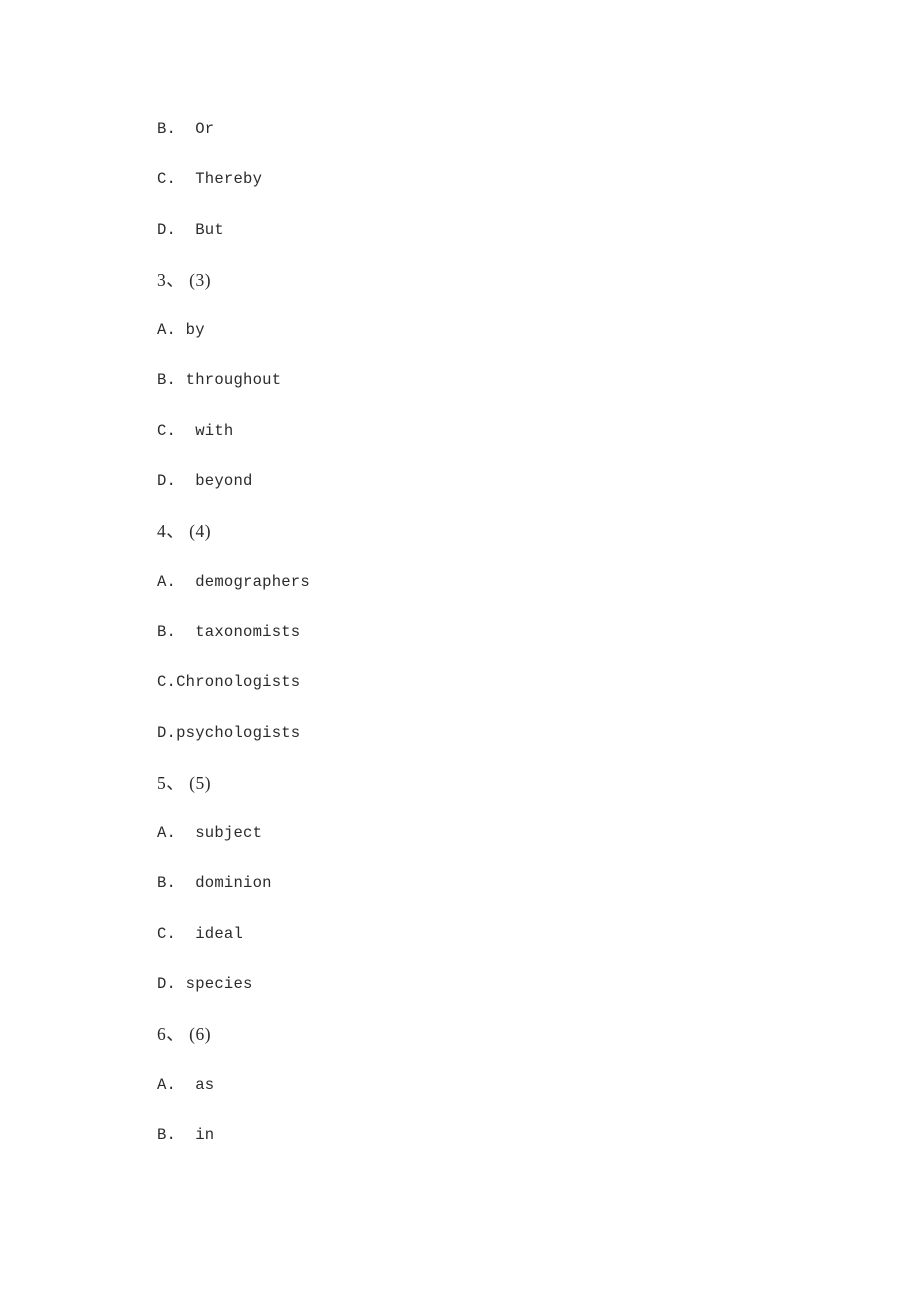 Image resolution: width=920 pixels, height=1301 pixels. What do you see at coordinates (181, 330) in the screenshot?
I see `answer-option-opt-3-a: A. by` at bounding box center [181, 330].